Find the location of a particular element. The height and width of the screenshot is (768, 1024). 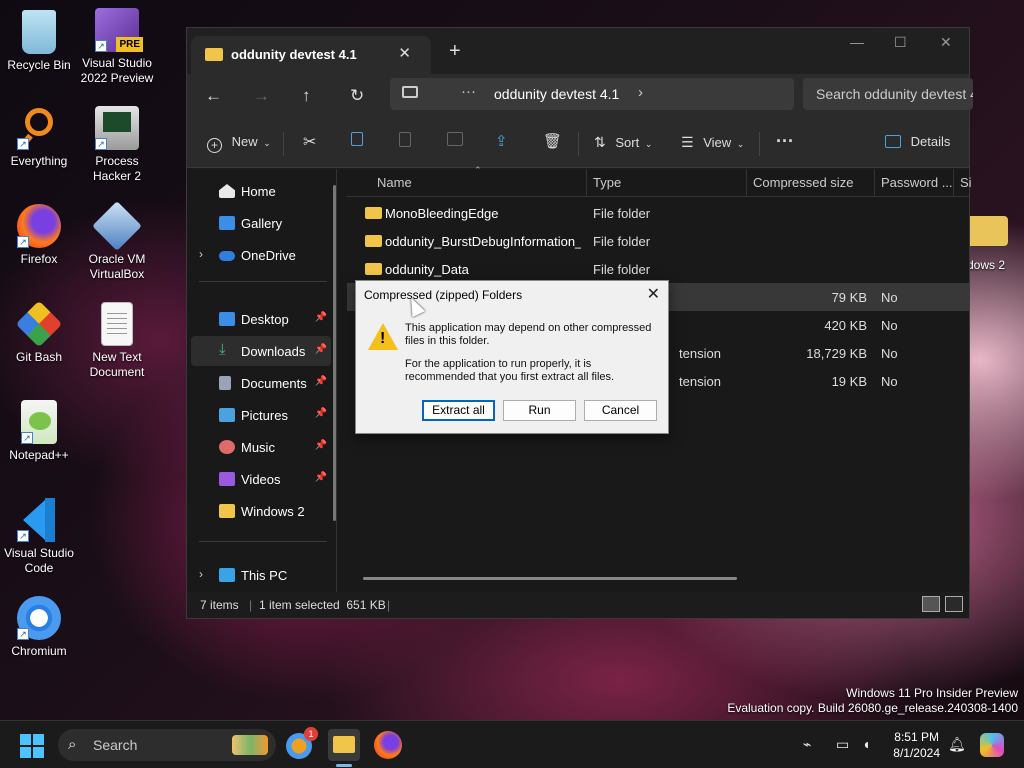

folder-icon is located at coordinates (373, 269).